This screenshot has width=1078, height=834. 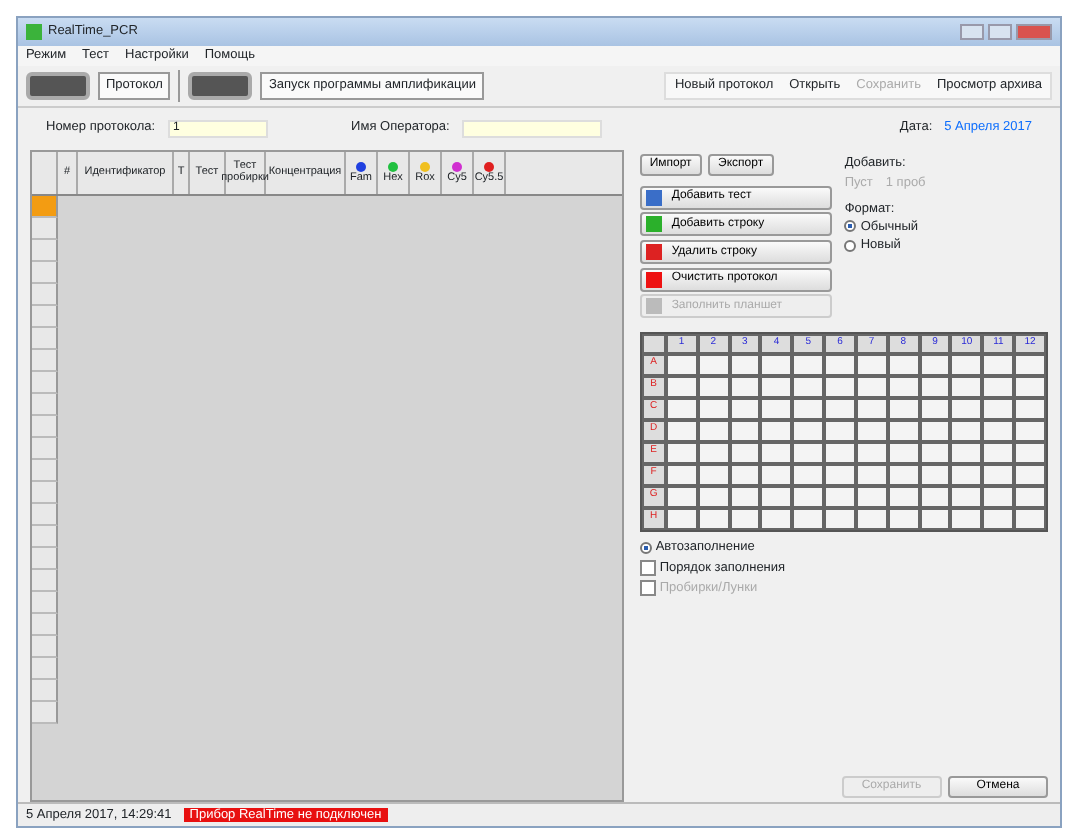 I want to click on checkbox-icon, so click(x=647, y=567).